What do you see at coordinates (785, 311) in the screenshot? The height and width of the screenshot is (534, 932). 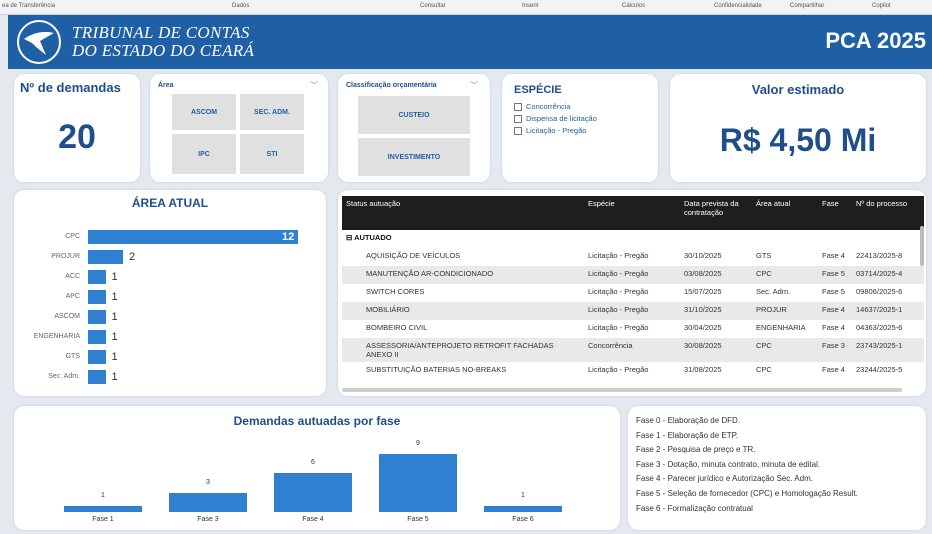 I see `table-cell: PROJUR` at bounding box center [785, 311].